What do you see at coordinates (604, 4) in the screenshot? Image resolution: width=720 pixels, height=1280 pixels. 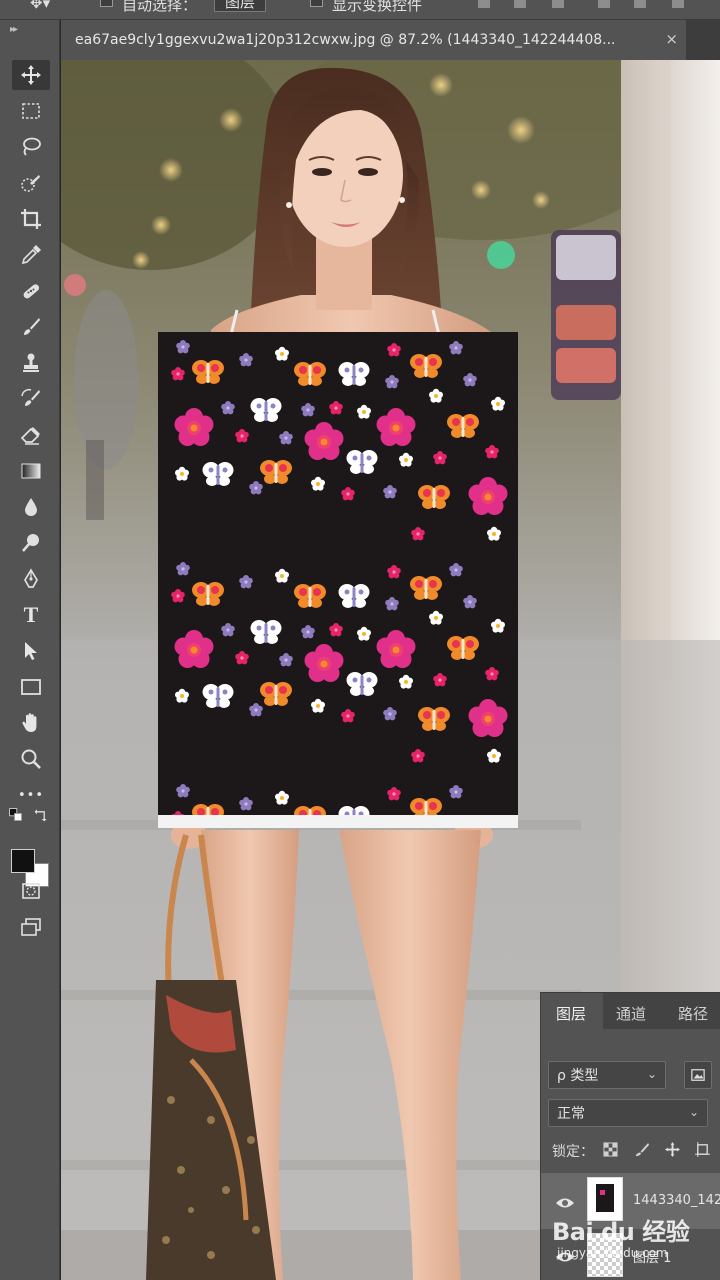 I see `align-top-icon` at bounding box center [604, 4].